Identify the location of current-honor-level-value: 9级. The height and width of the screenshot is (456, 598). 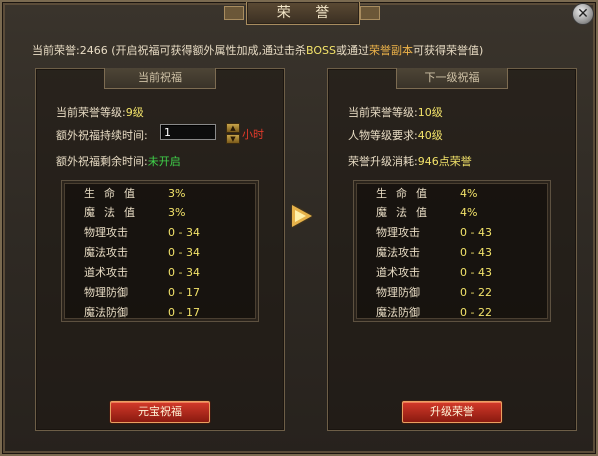
(134, 112).